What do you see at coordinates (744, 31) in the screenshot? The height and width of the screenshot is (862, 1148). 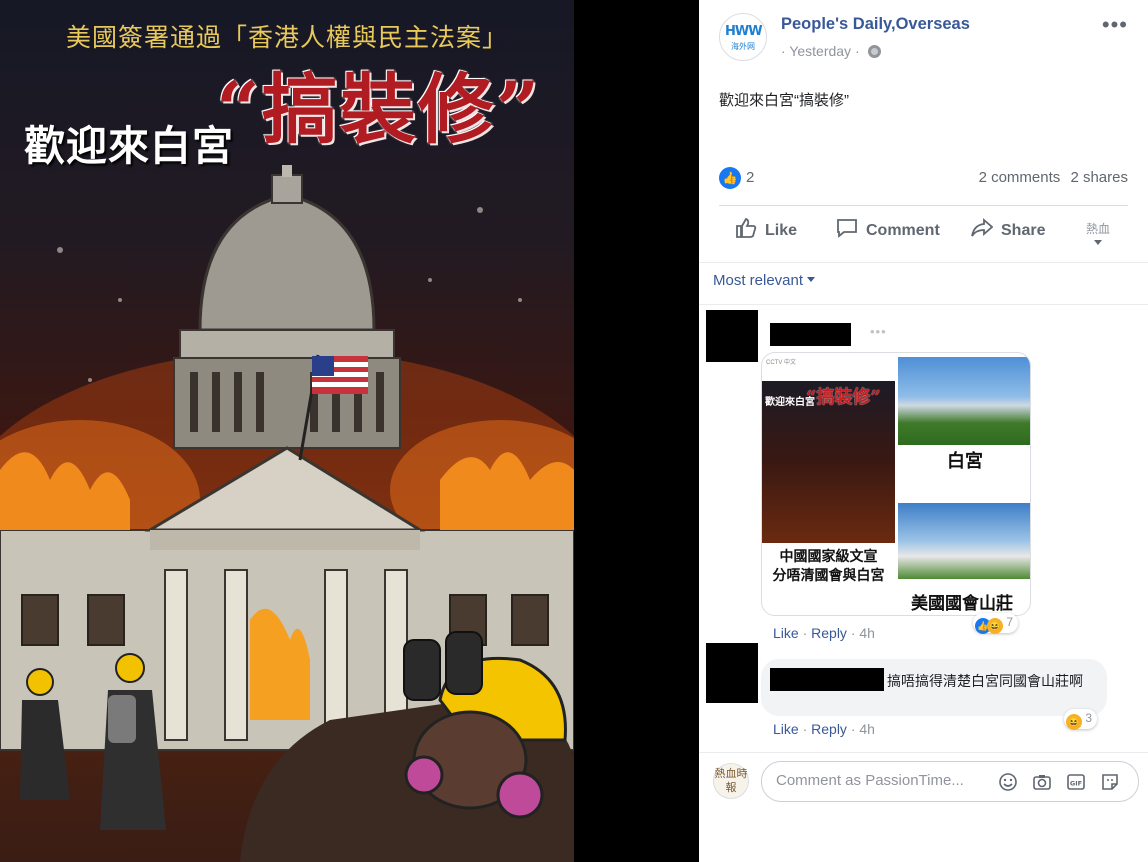 I see `page-logo-text: HWW` at bounding box center [744, 31].